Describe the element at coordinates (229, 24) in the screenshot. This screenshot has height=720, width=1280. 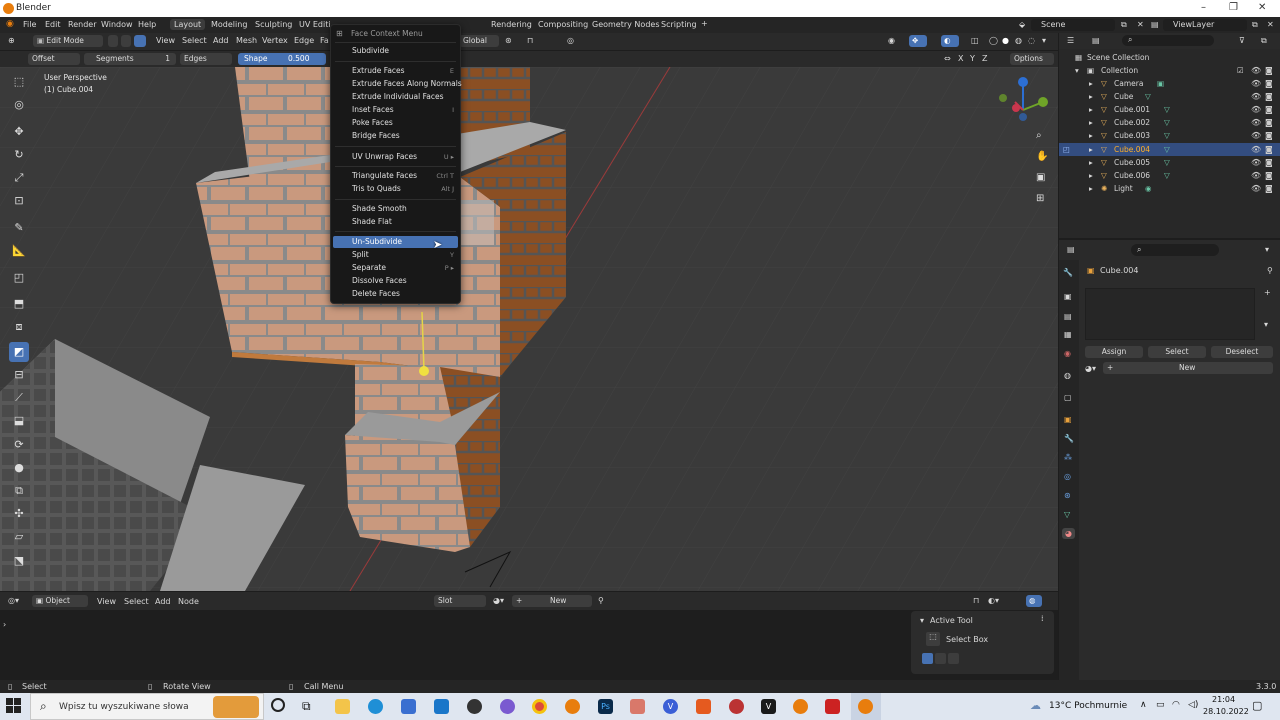
I see `tab-modeling: Modeling` at that location.